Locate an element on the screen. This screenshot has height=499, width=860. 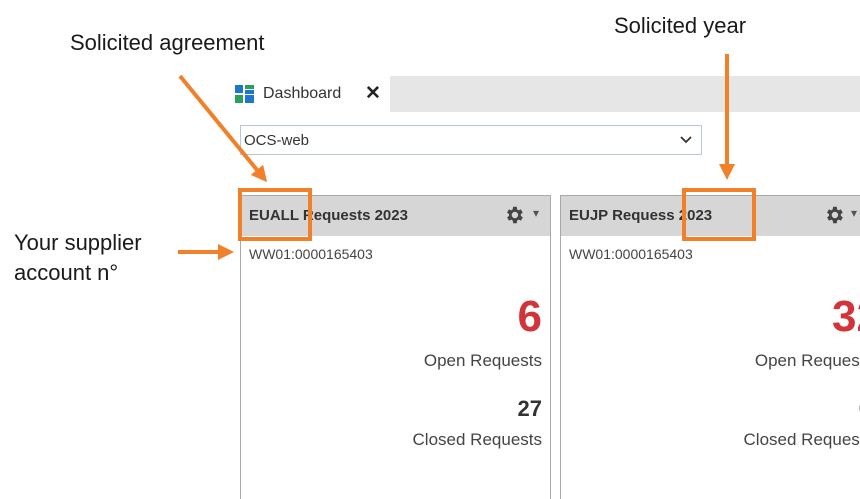
tab-dashboard: Dashboard ✕ is located at coordinates (310, 94).